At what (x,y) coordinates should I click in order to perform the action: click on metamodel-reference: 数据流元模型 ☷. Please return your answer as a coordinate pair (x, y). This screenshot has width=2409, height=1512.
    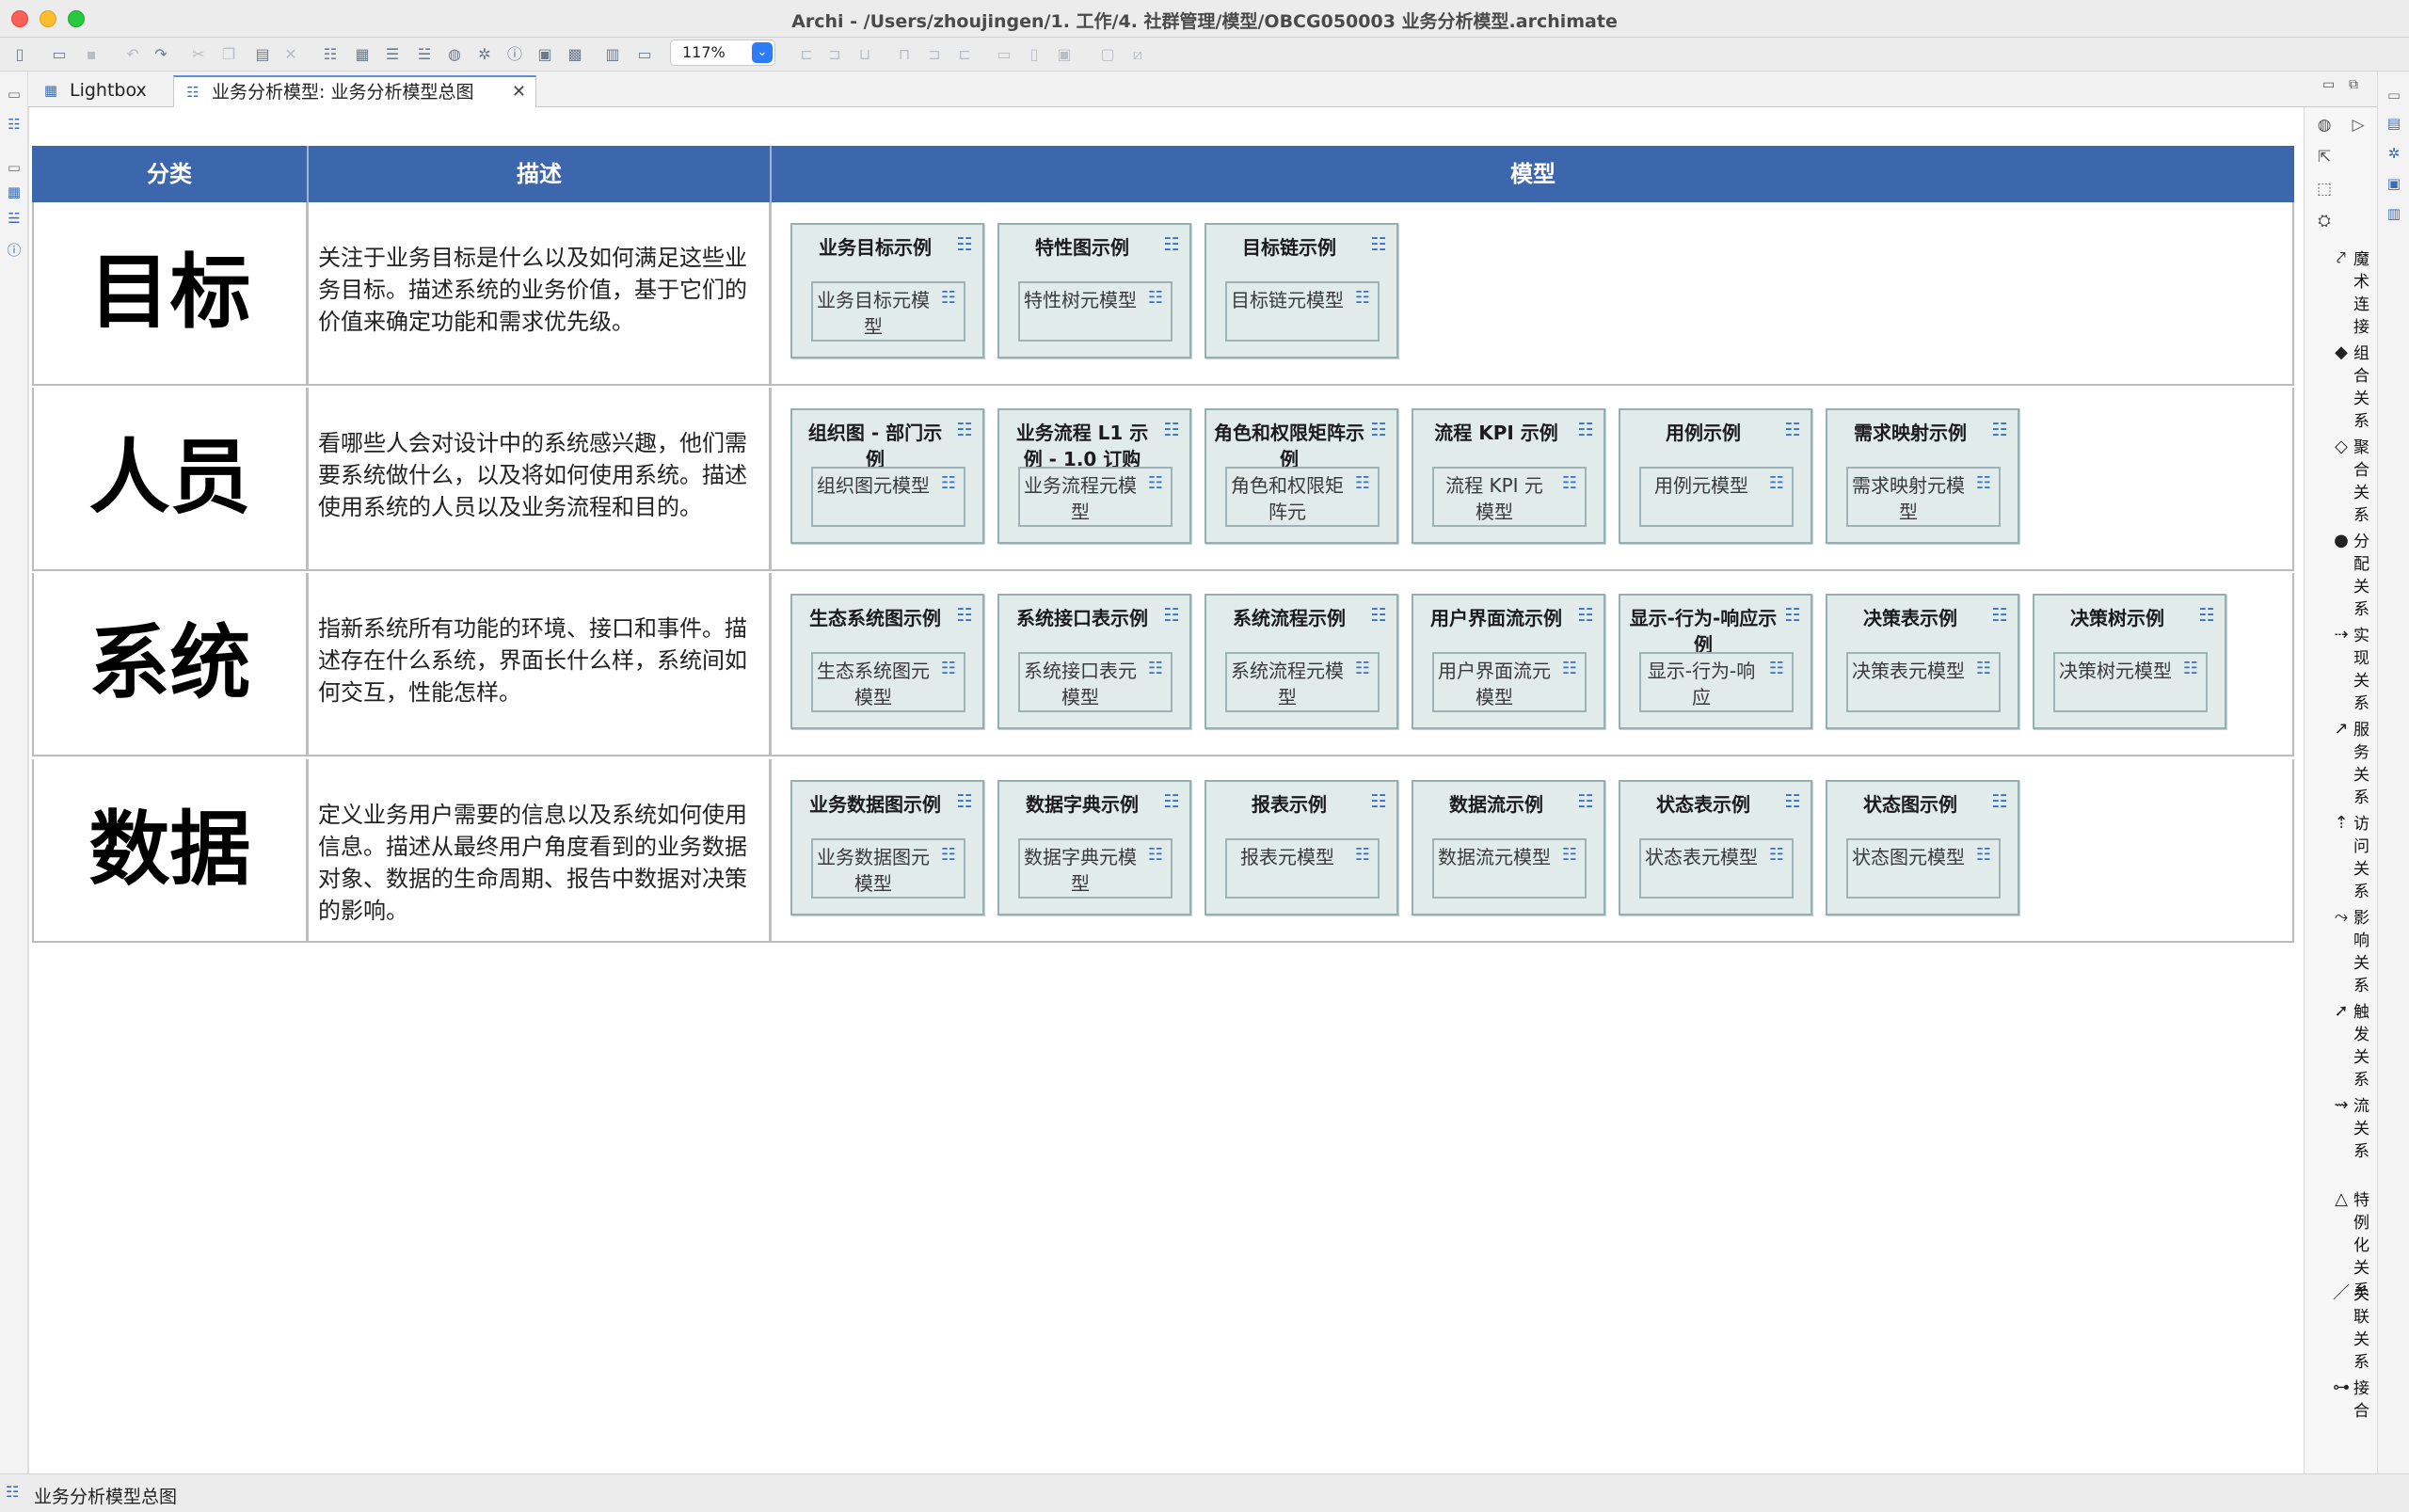
    Looking at the image, I should click on (1509, 869).